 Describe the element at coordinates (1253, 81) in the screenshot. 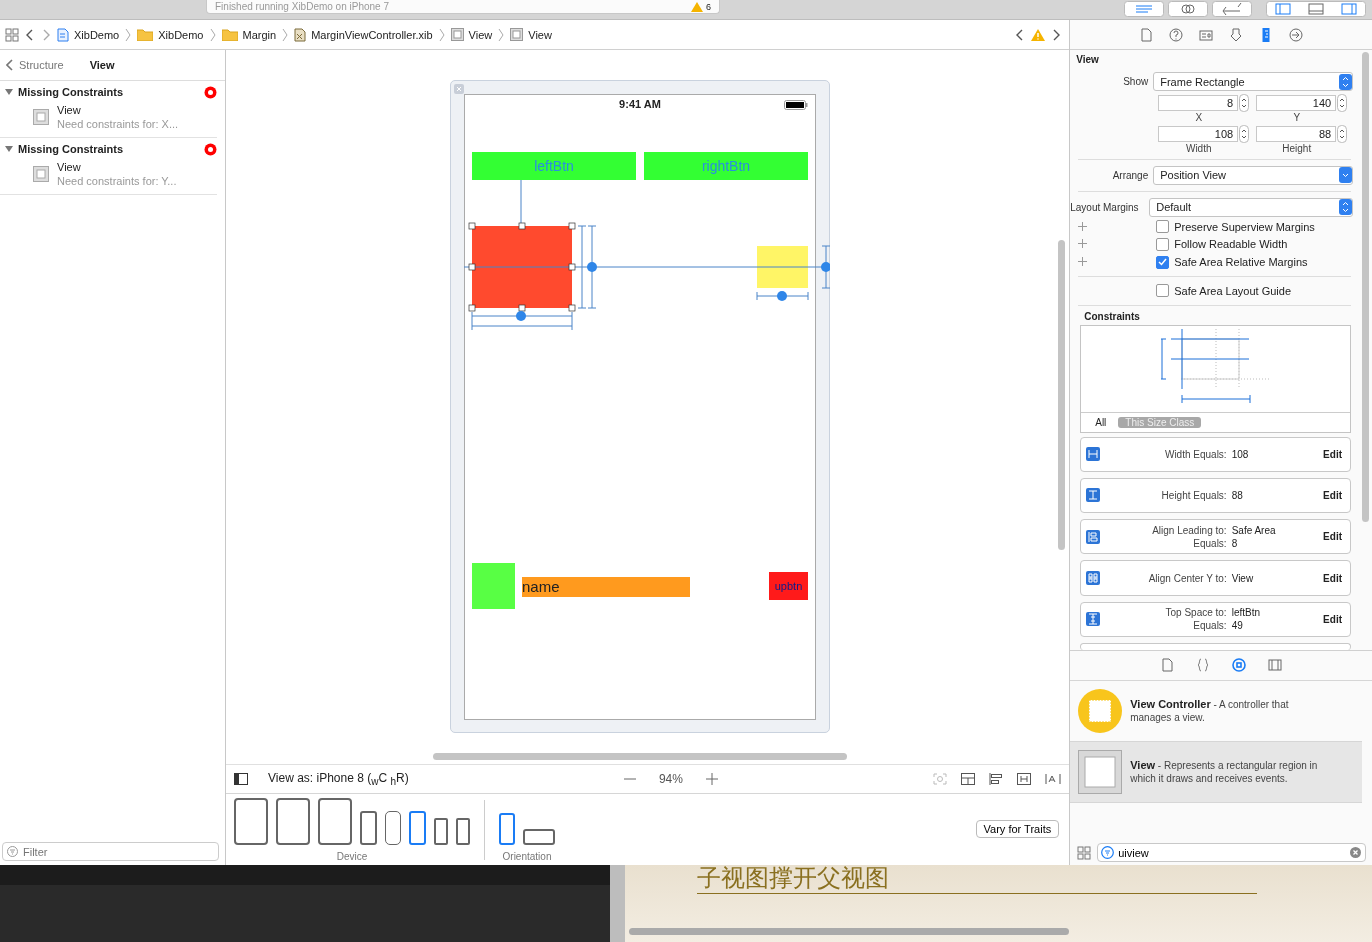

I see `show-popup: Frame Rectangle` at that location.